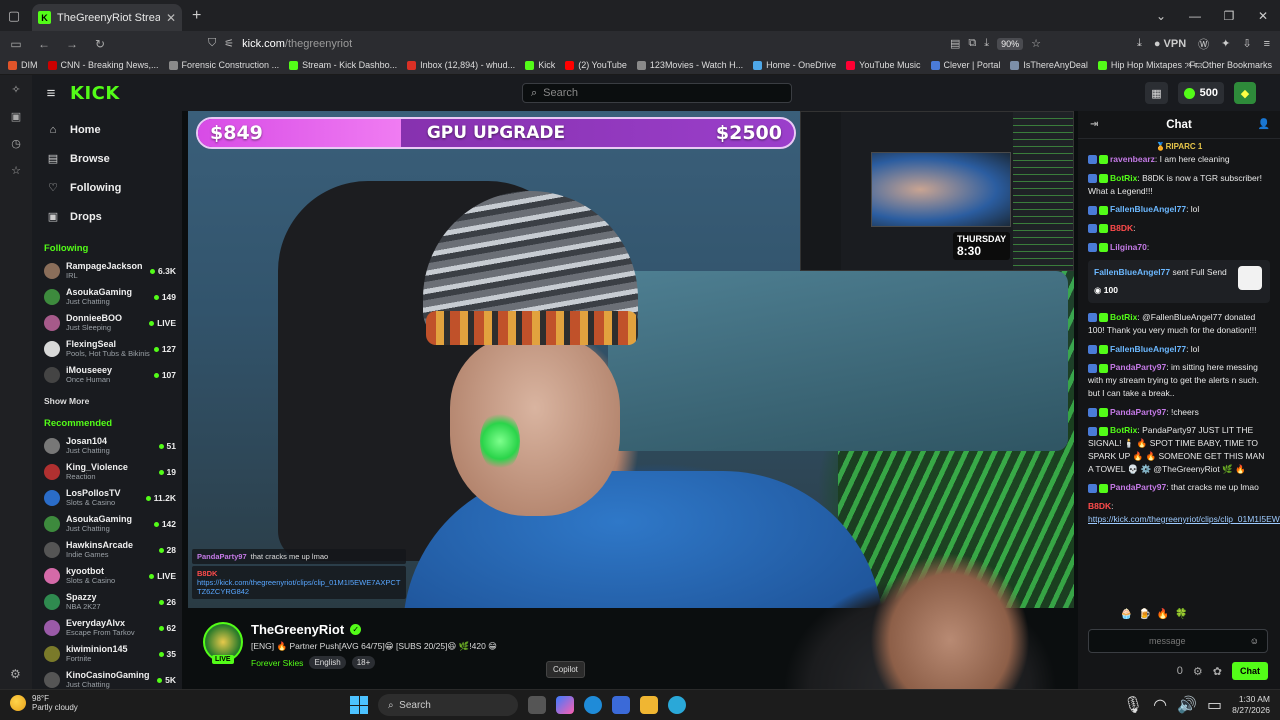  I want to click on chat-username: ravenbearz, so click(1132, 159).